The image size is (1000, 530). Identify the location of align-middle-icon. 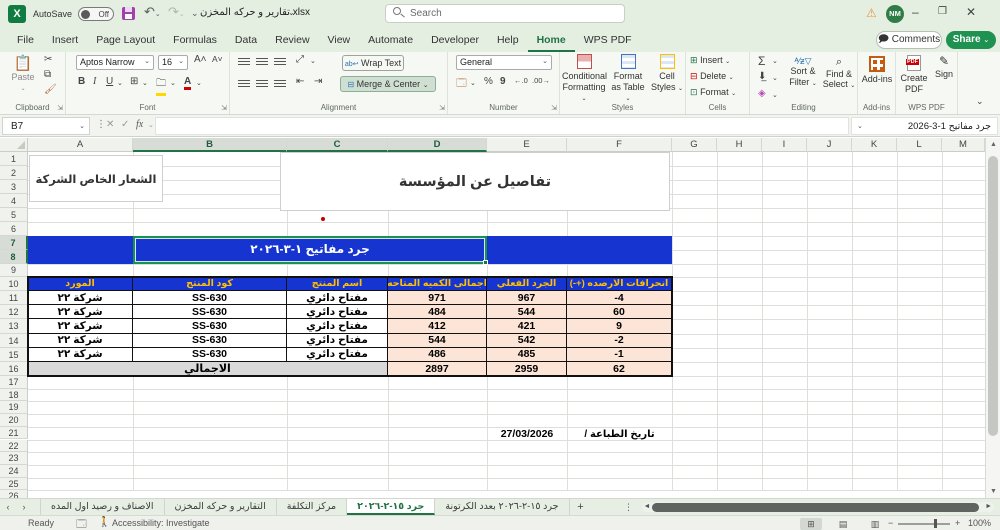
(262, 61).